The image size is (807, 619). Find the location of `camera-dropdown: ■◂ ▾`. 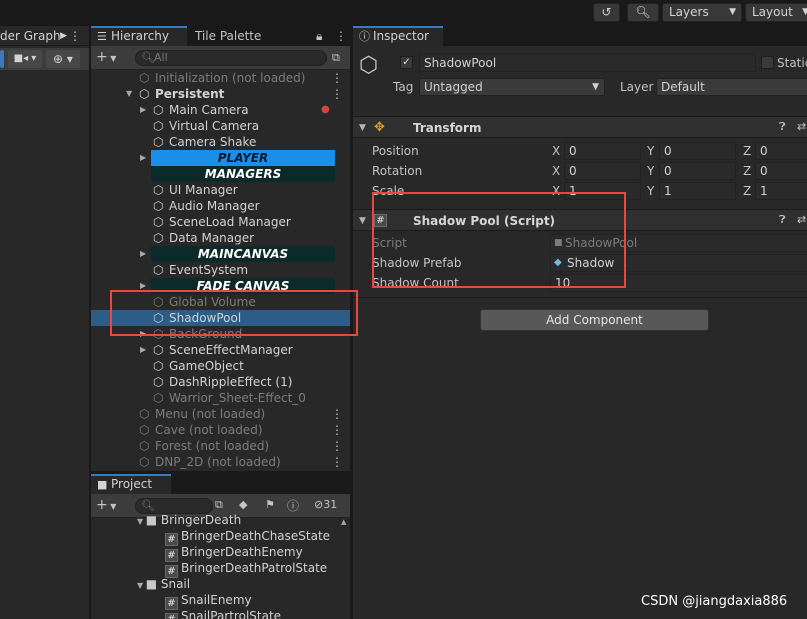

camera-dropdown: ■◂ ▾ is located at coordinates (25, 59).